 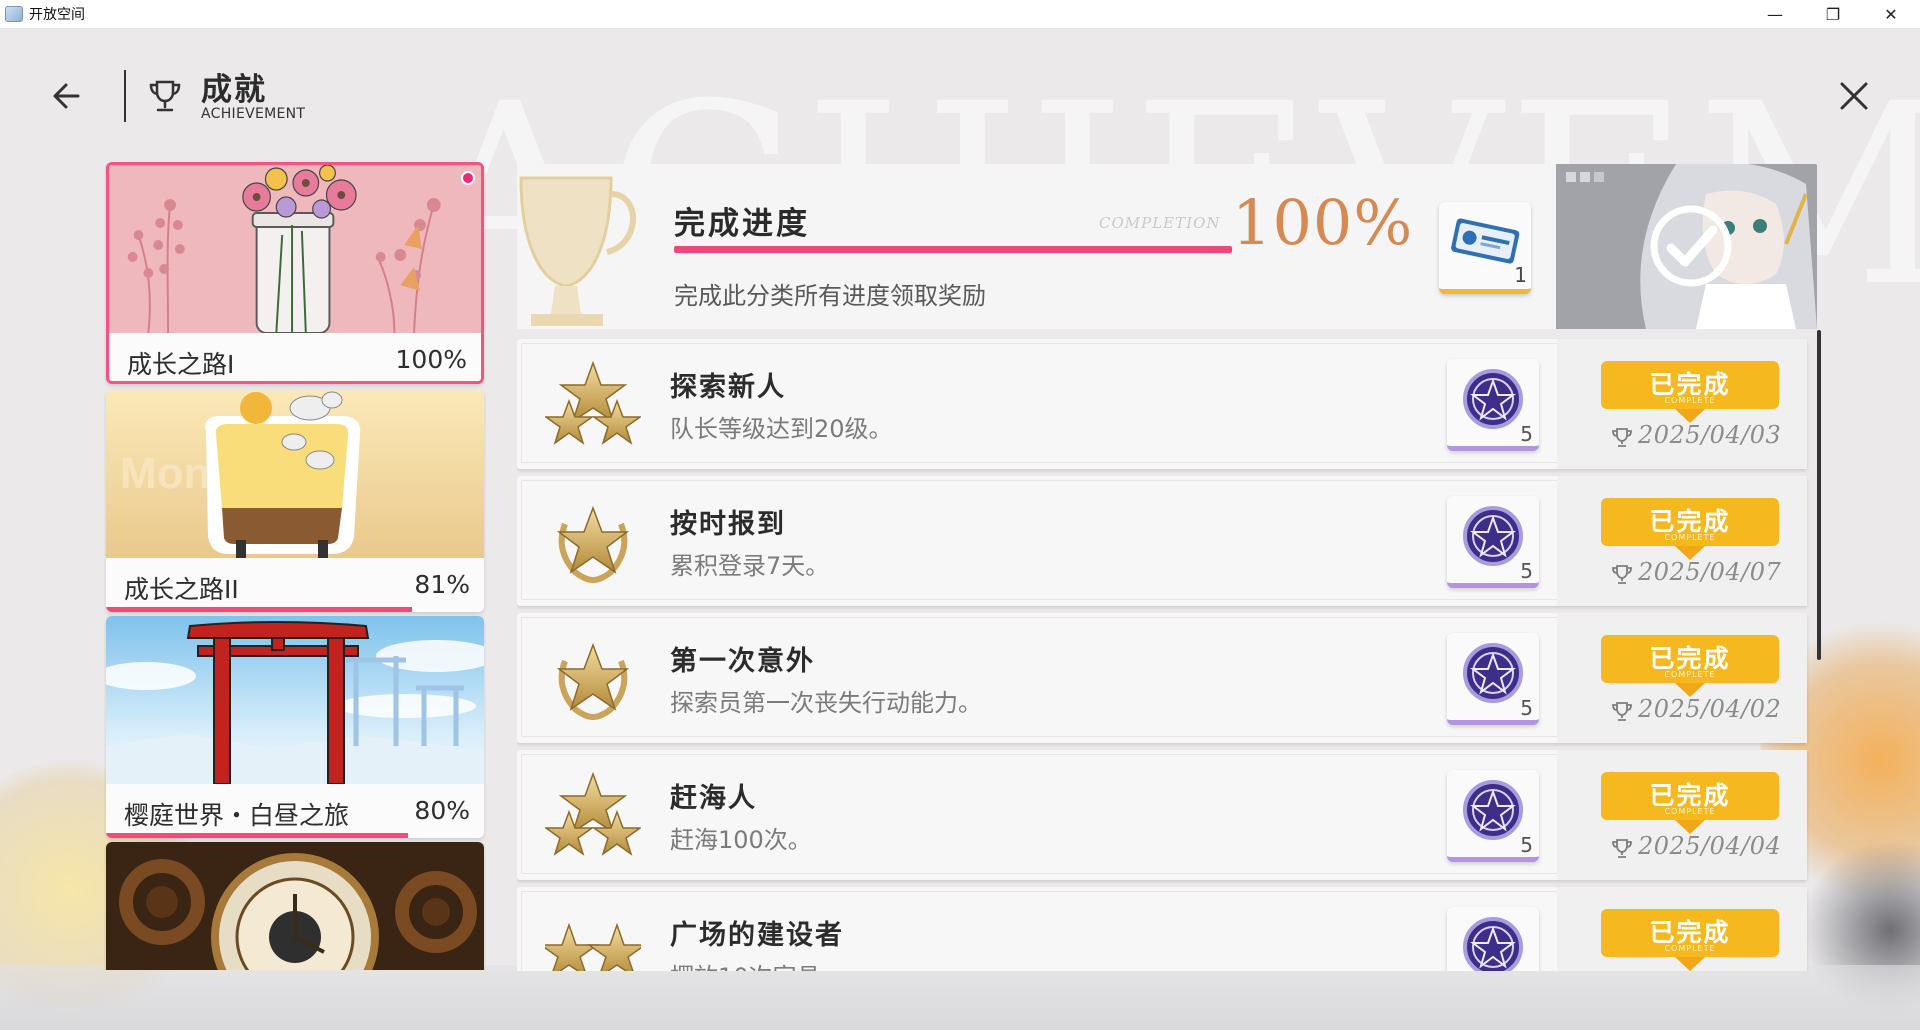 What do you see at coordinates (593, 946) in the screenshot?
I see `two-stars-medal-icon` at bounding box center [593, 946].